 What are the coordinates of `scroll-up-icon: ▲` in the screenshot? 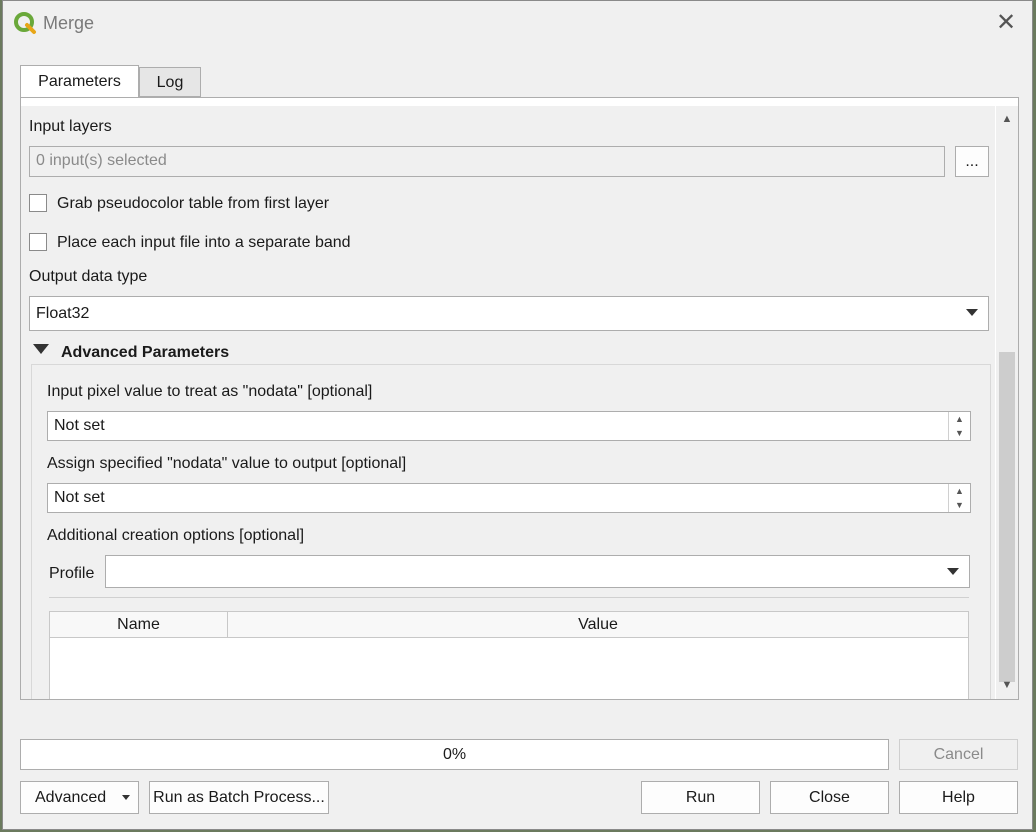 It's located at (1007, 119).